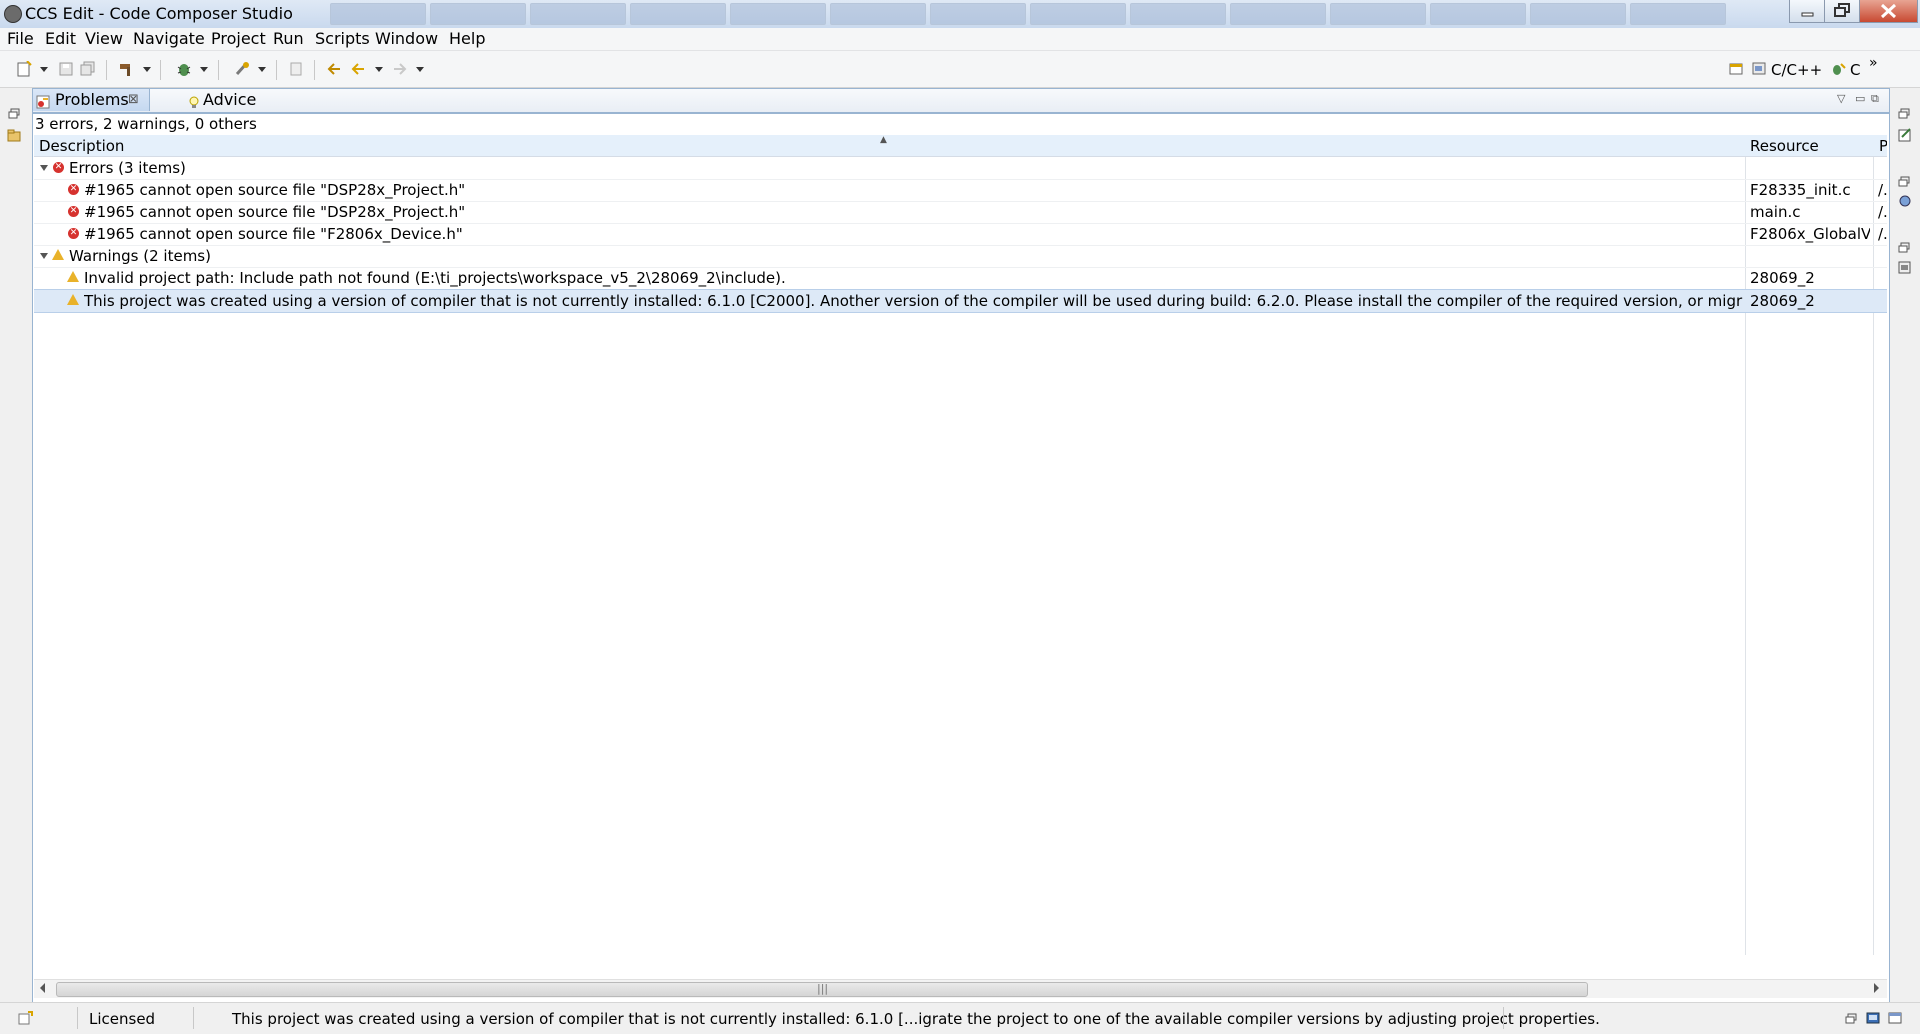  I want to click on perspective-c: C, so click(1855, 70).